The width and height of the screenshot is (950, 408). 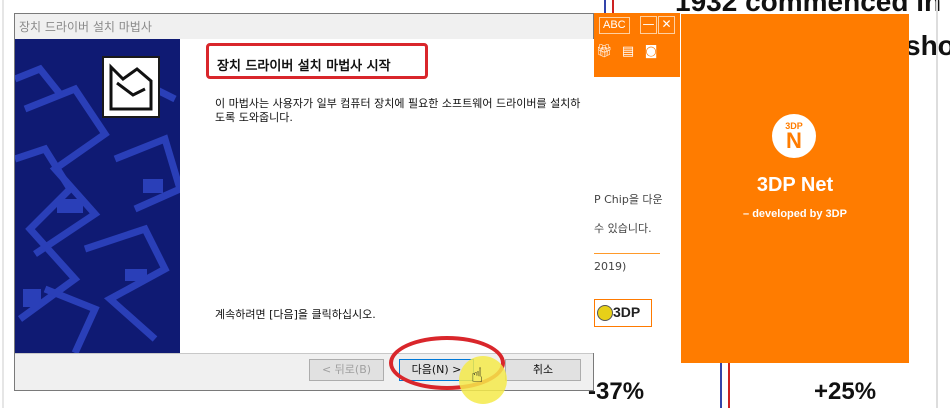 I want to click on chip-divider, so click(x=627, y=253).